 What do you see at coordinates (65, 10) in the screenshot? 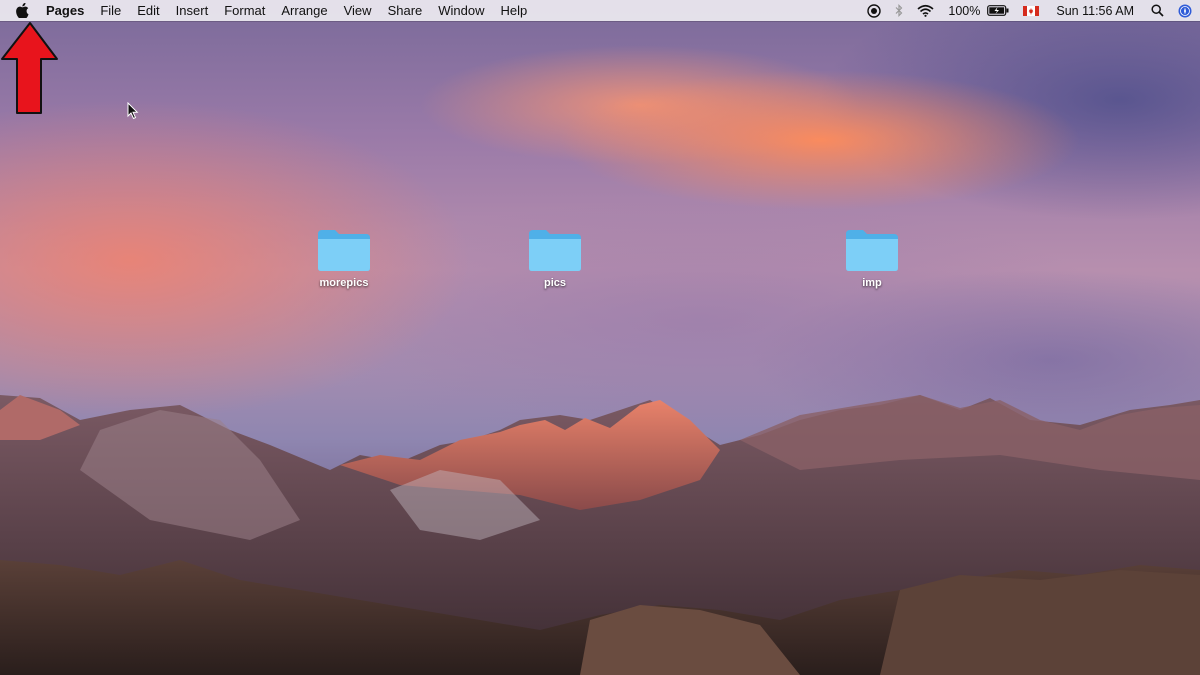
I see `menu-app-pages: Pages` at bounding box center [65, 10].